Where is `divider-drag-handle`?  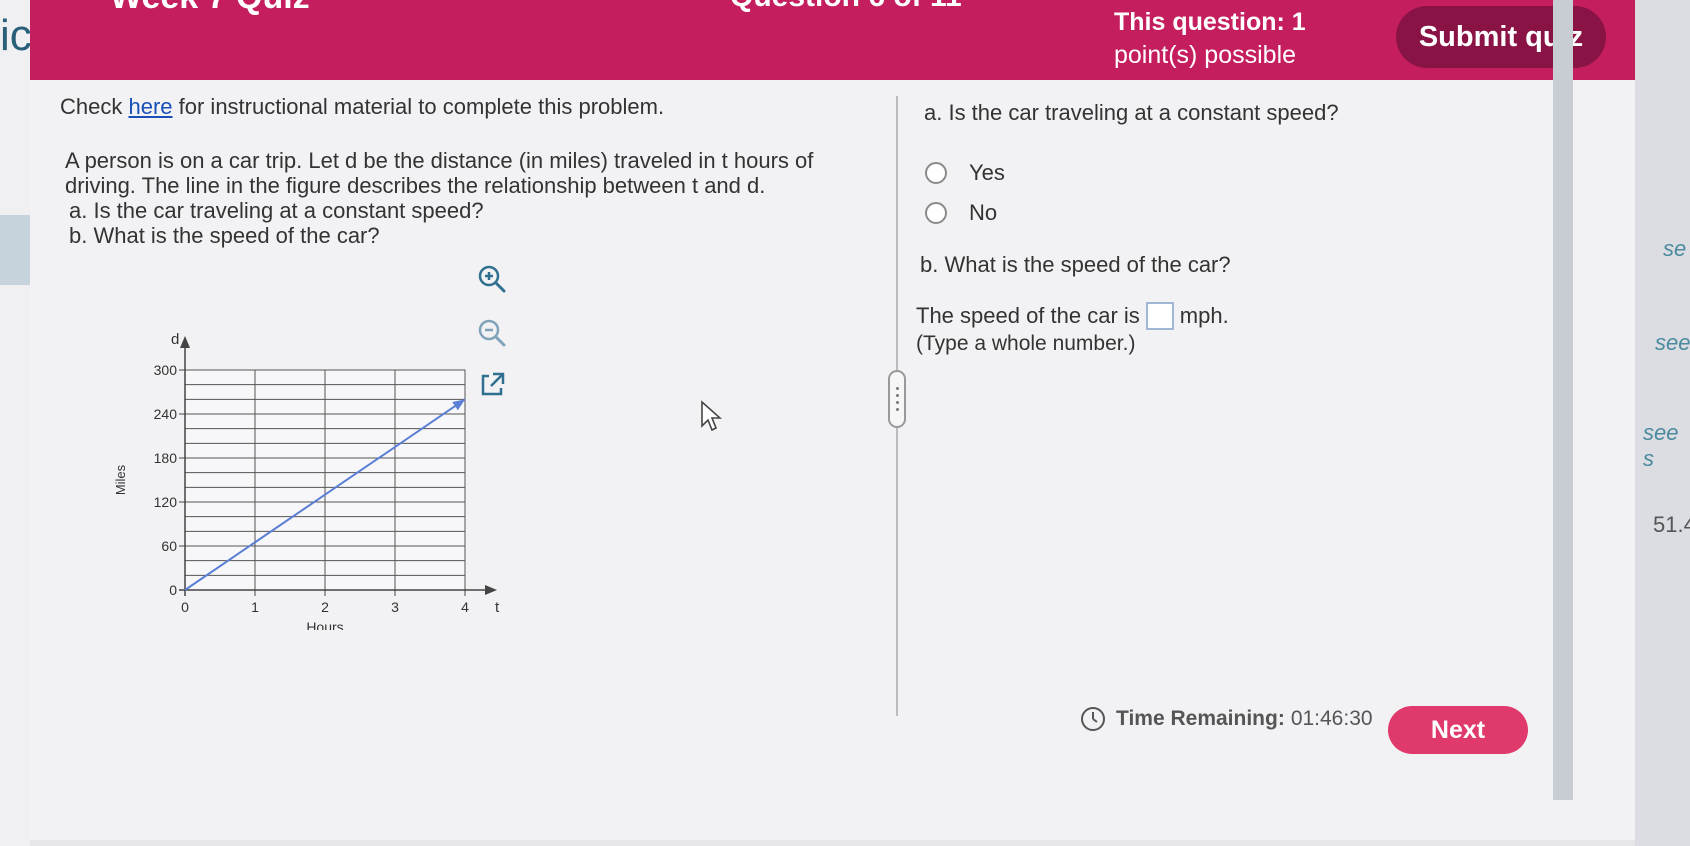
divider-drag-handle is located at coordinates (897, 399).